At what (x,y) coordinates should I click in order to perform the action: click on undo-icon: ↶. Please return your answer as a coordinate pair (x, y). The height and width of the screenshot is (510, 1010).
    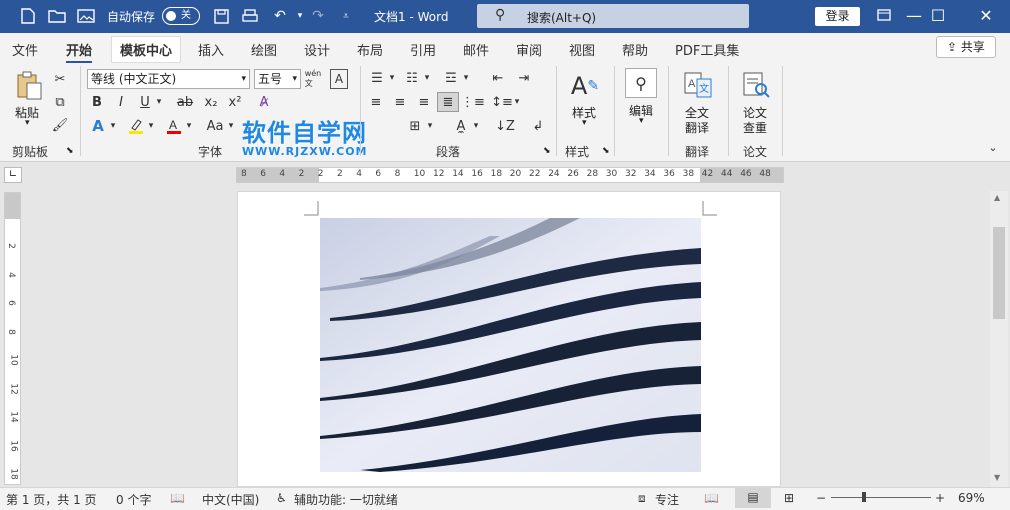
    Looking at the image, I should click on (280, 16).